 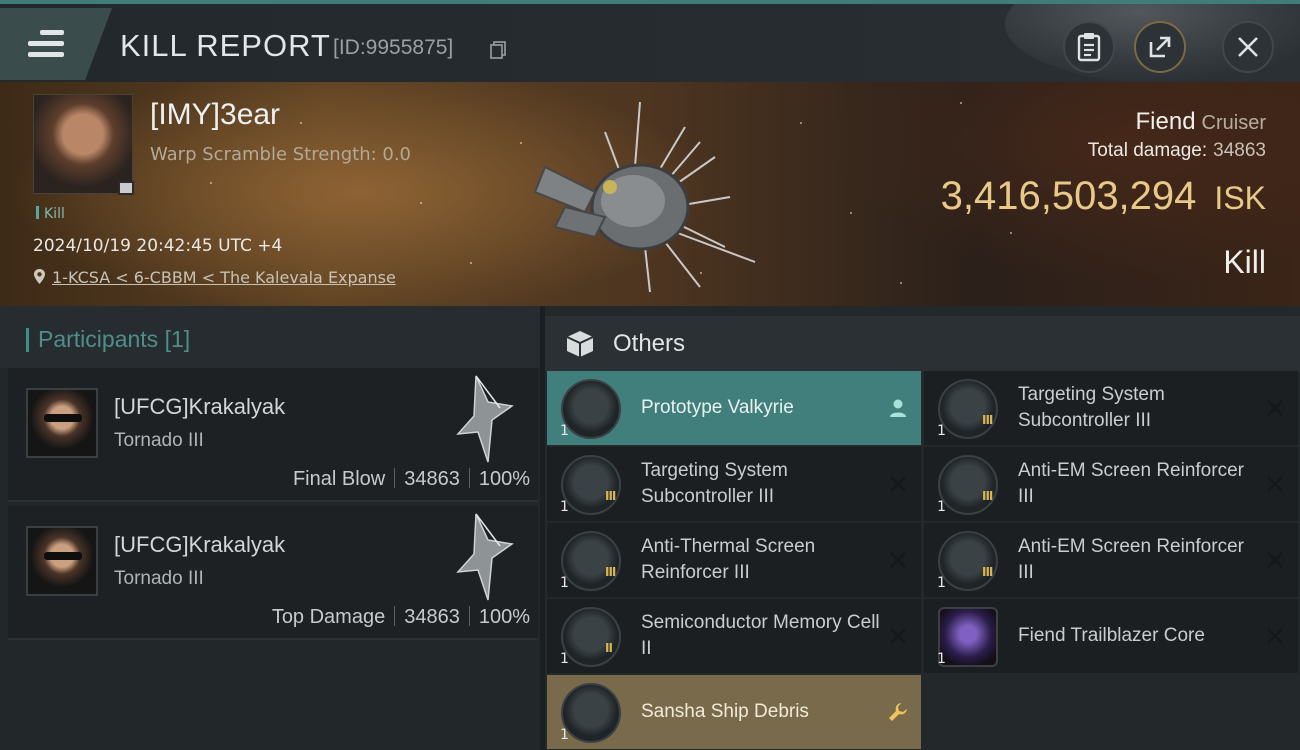 What do you see at coordinates (393, 47) in the screenshot?
I see `kill-id: [ID:9955875]` at bounding box center [393, 47].